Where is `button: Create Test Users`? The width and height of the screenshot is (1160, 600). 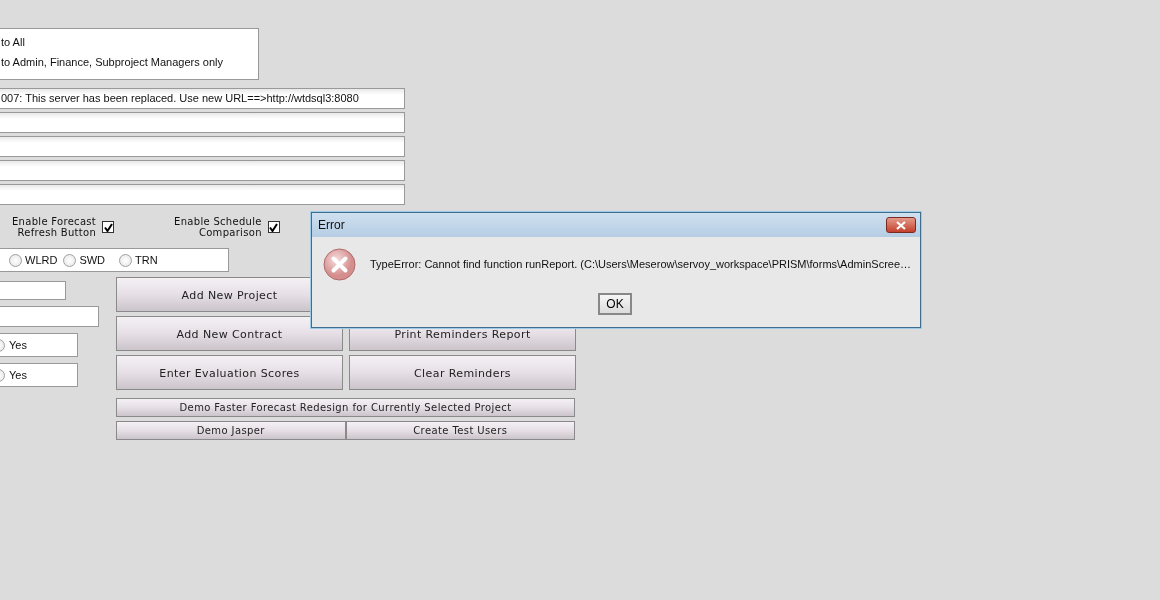
button: Create Test Users is located at coordinates (460, 430).